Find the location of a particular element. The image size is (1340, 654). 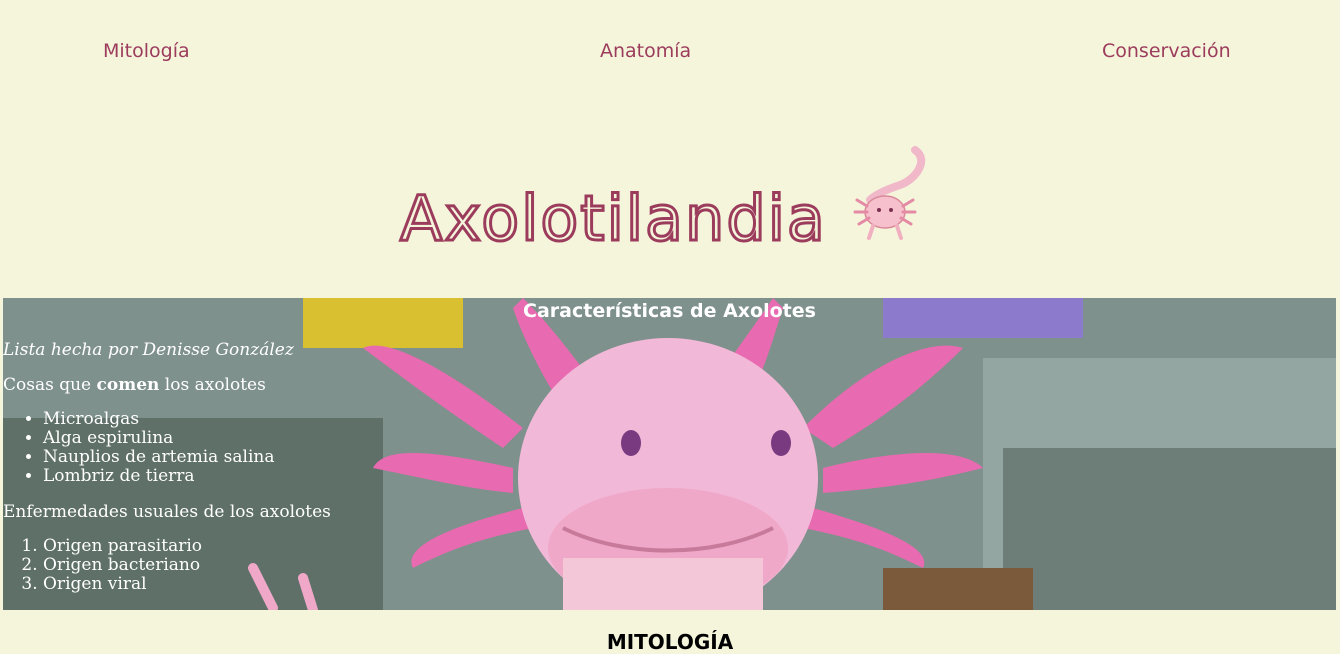

food-intro-text-start: Cosas que is located at coordinates (50, 385).